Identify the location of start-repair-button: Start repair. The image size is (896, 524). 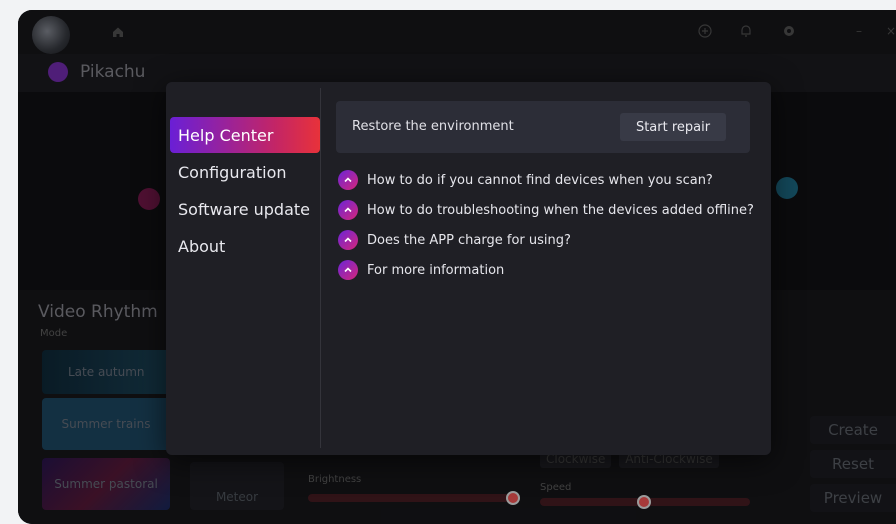
(673, 127).